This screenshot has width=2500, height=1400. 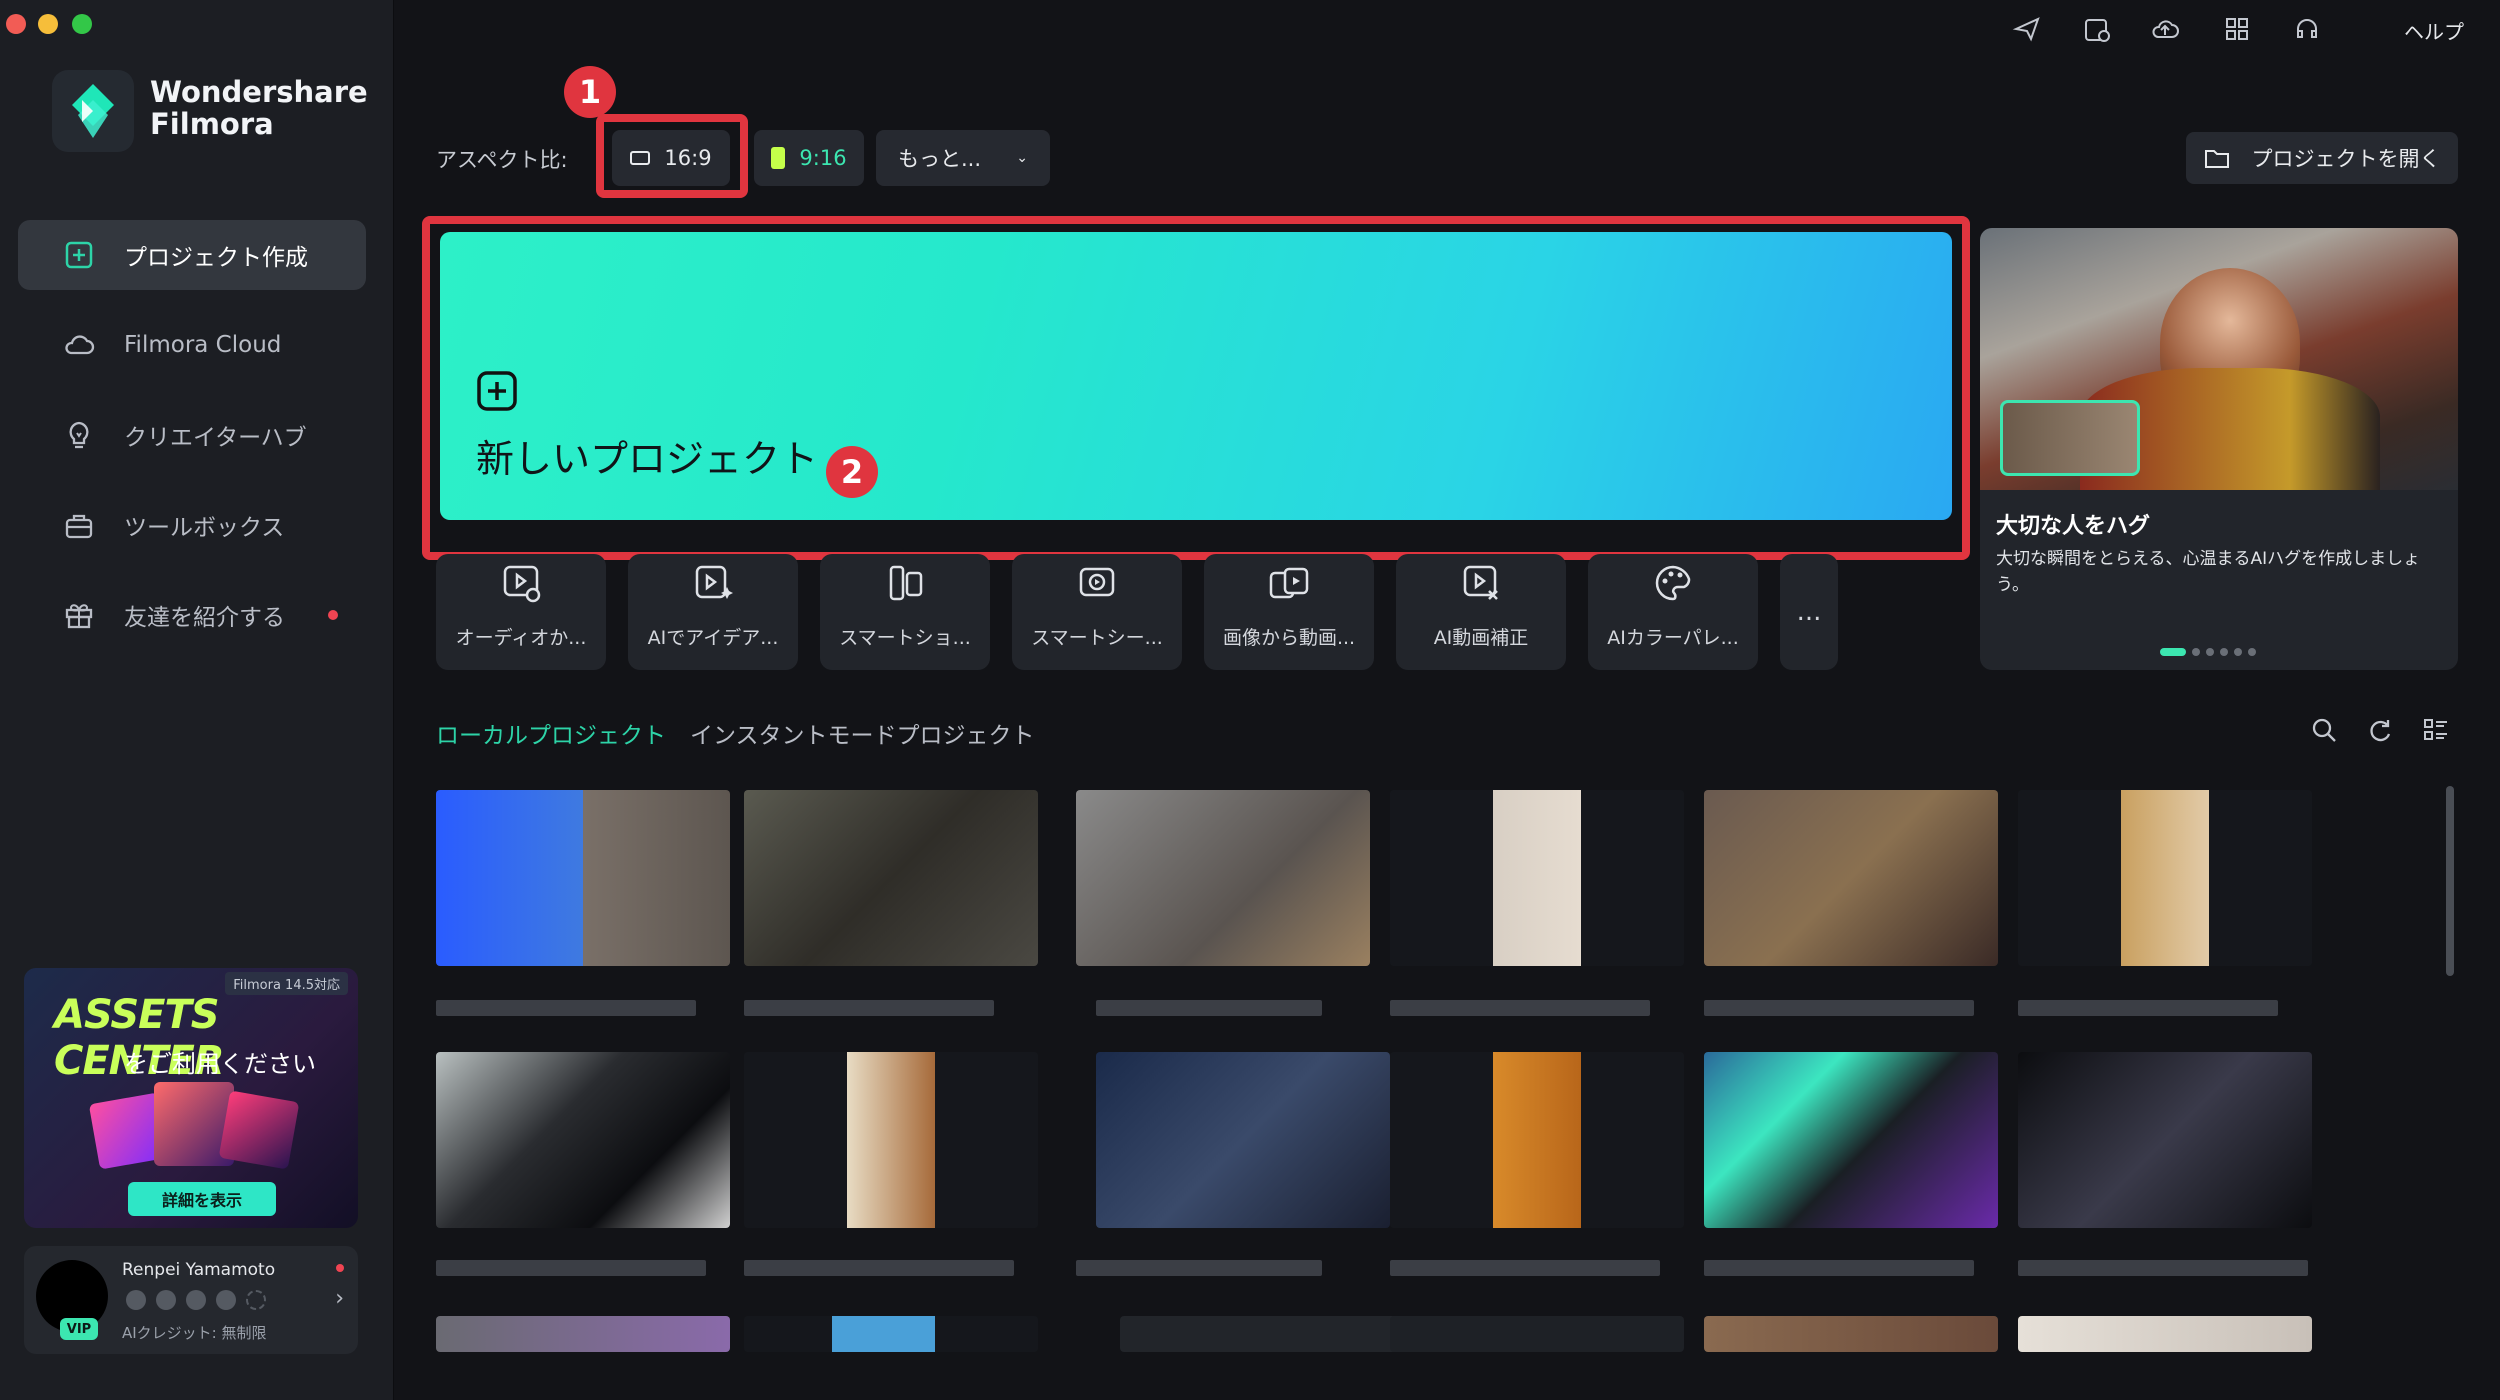 I want to click on folder-icon, so click(x=2216, y=159).